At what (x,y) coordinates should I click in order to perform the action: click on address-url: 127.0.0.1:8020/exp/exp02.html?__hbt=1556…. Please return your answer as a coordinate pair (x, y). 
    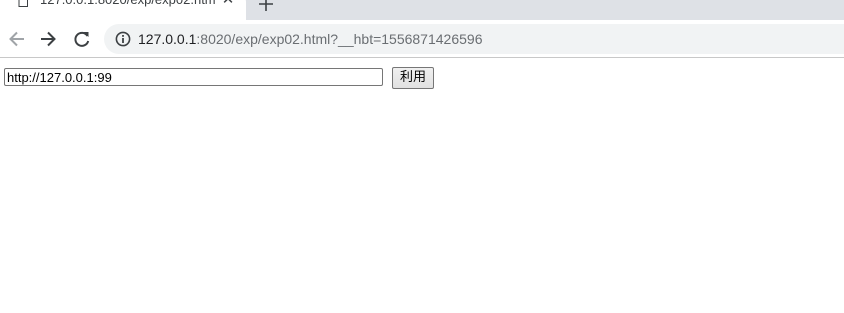
    Looking at the image, I should click on (310, 39).